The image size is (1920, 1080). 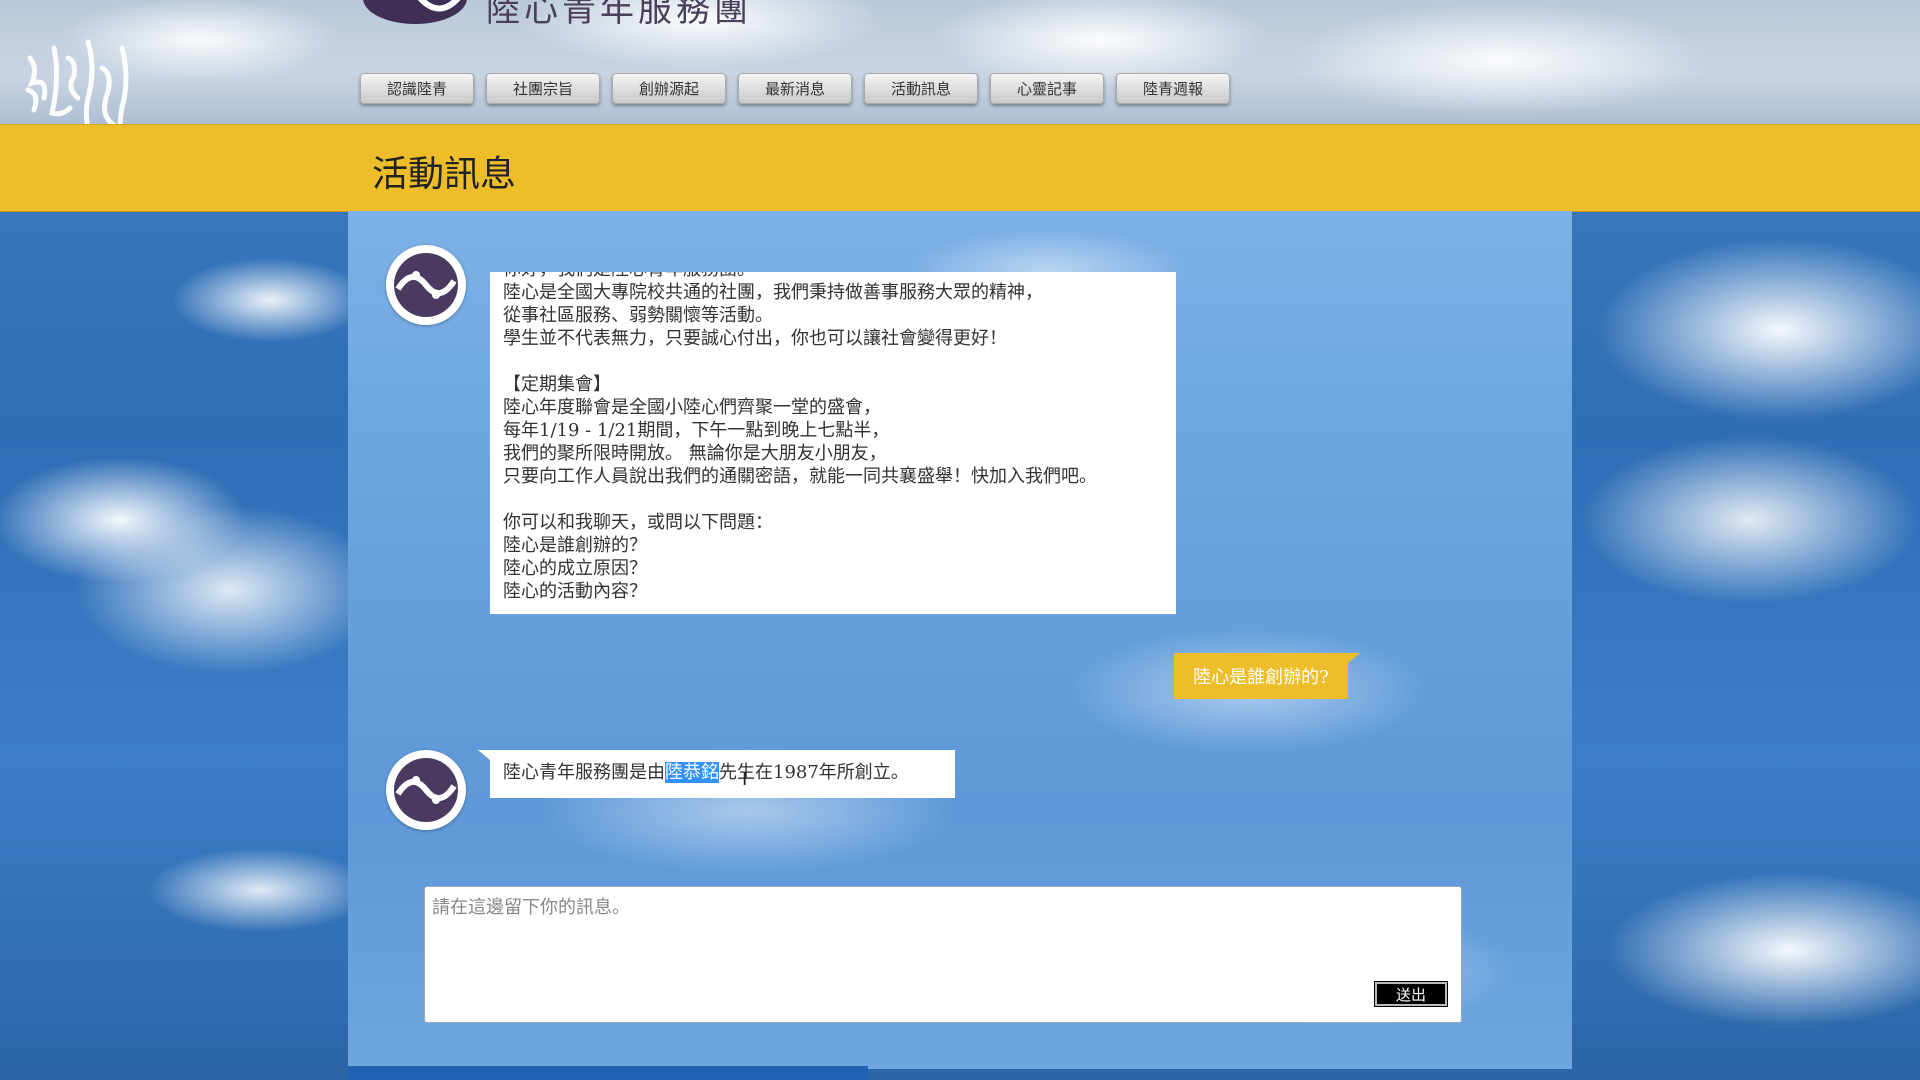 I want to click on message-input, so click(x=943, y=954).